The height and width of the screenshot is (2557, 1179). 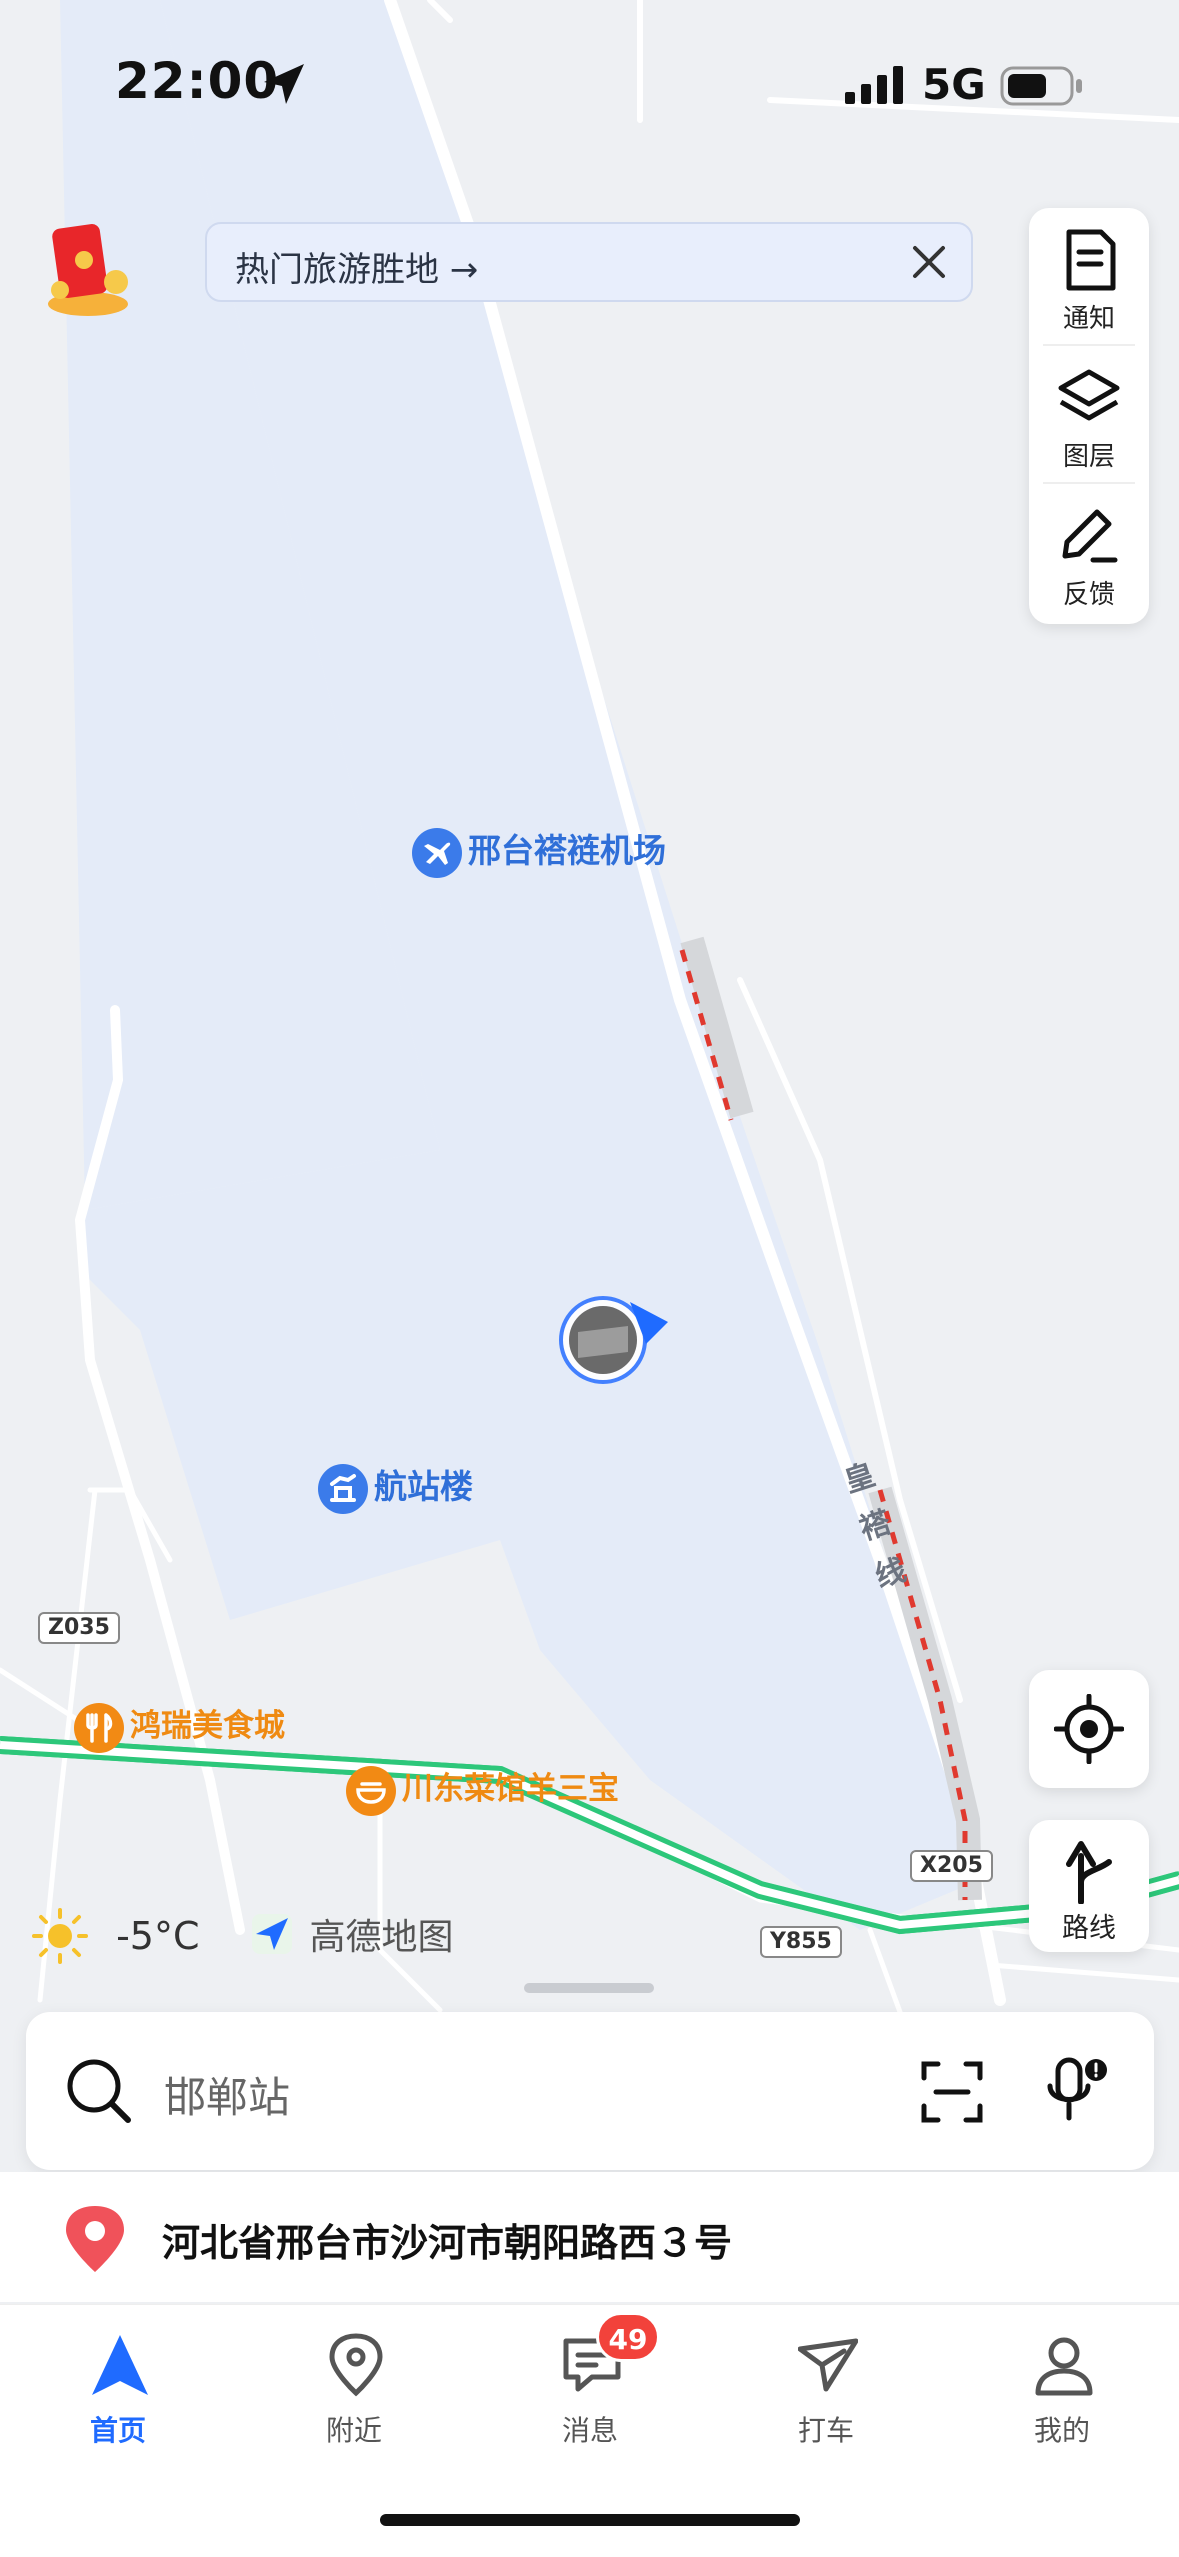 I want to click on nav-nearby: 附近, so click(x=354, y=2394).